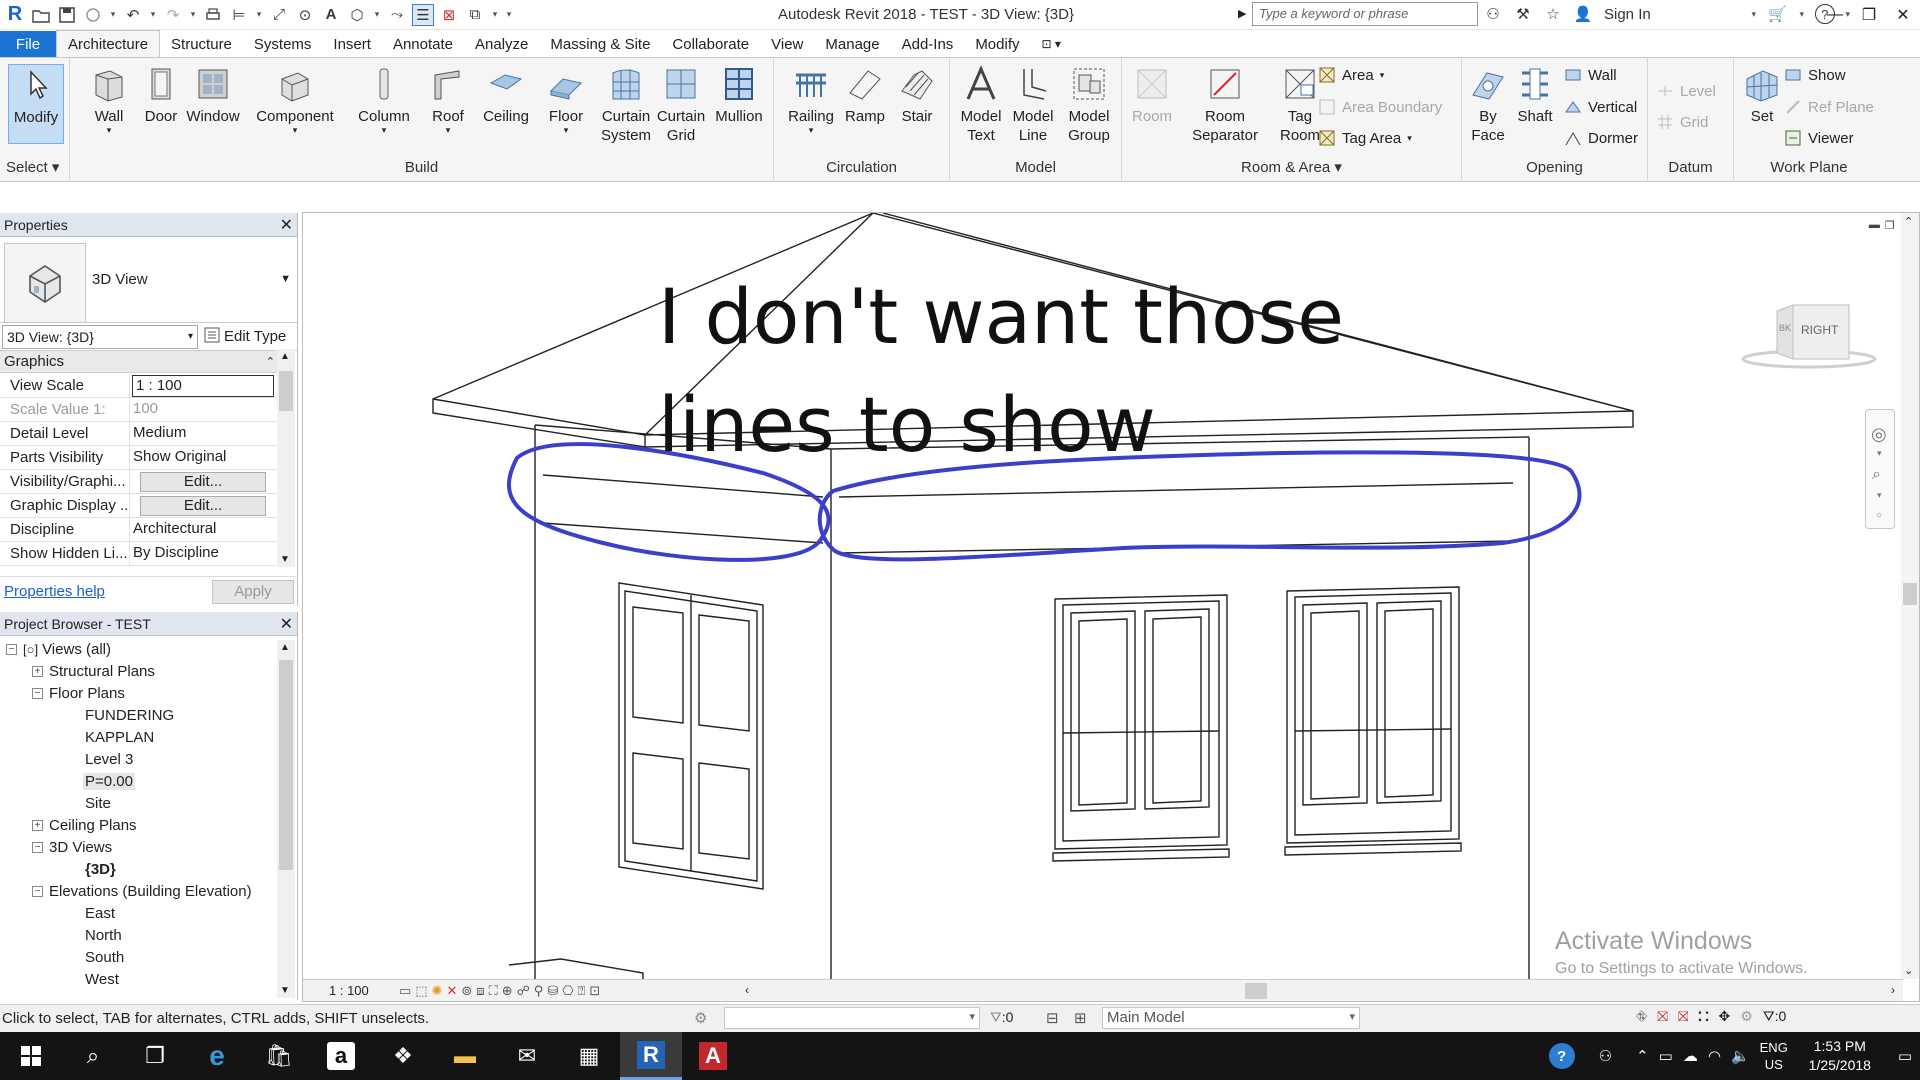 This screenshot has width=1920, height=1080. I want to click on switch-windows-icon: ⧉, so click(475, 15).